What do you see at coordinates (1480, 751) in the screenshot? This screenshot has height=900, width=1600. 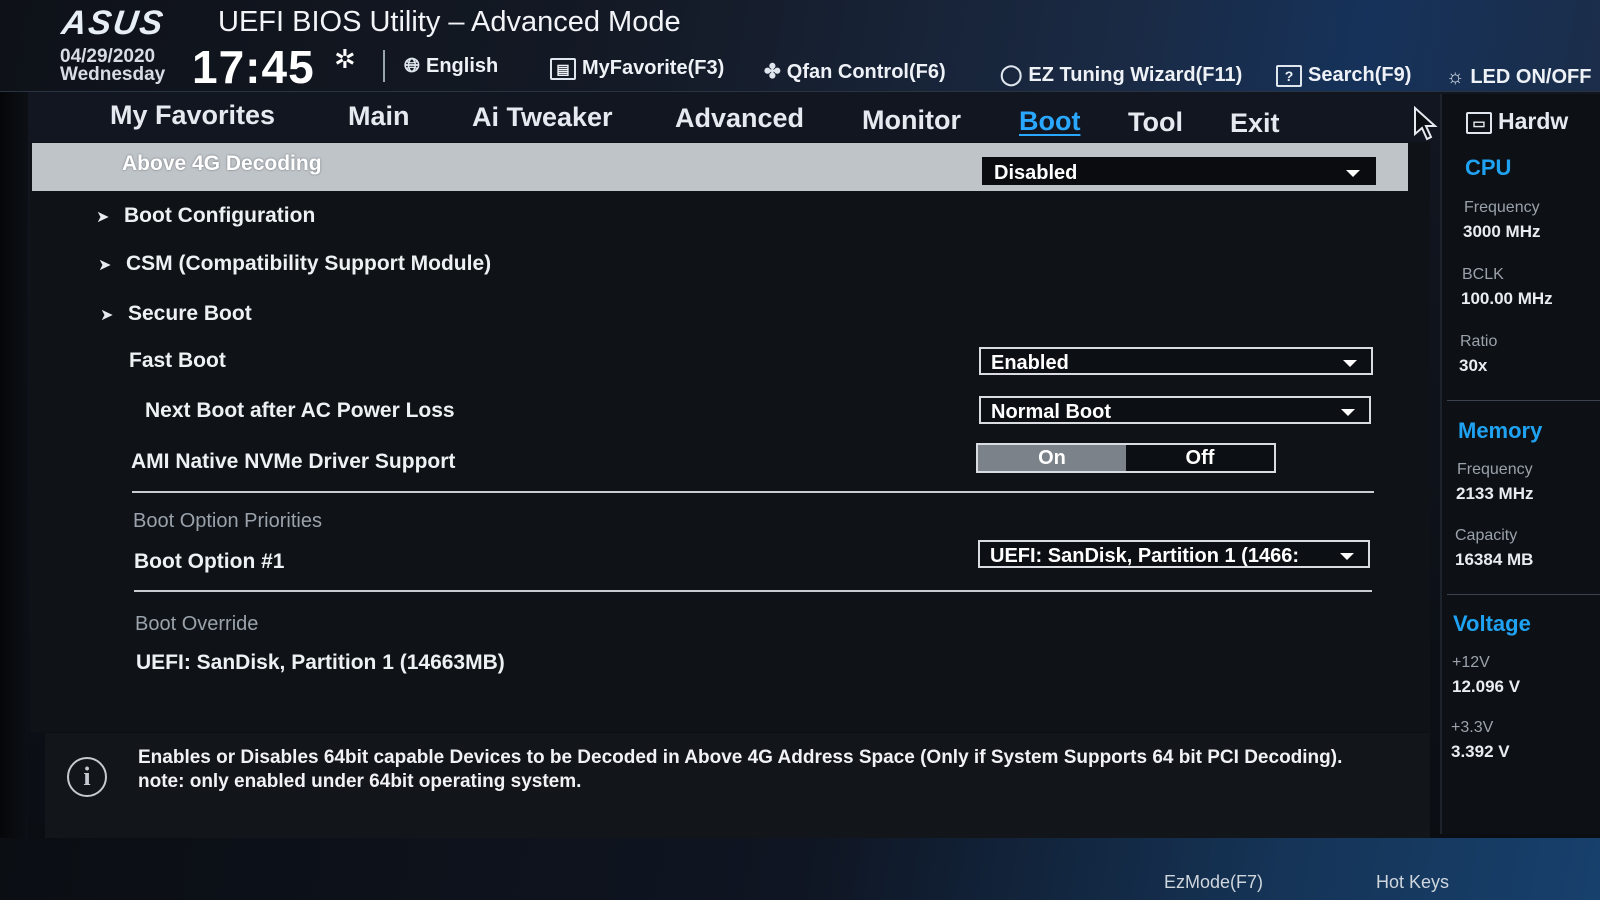 I see `v33-value: 3.392 V` at bounding box center [1480, 751].